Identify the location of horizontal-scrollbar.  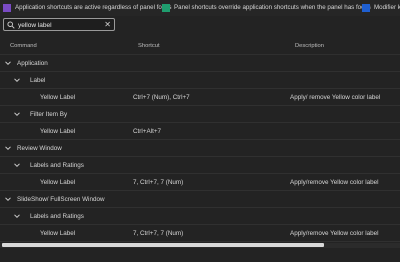
(200, 245).